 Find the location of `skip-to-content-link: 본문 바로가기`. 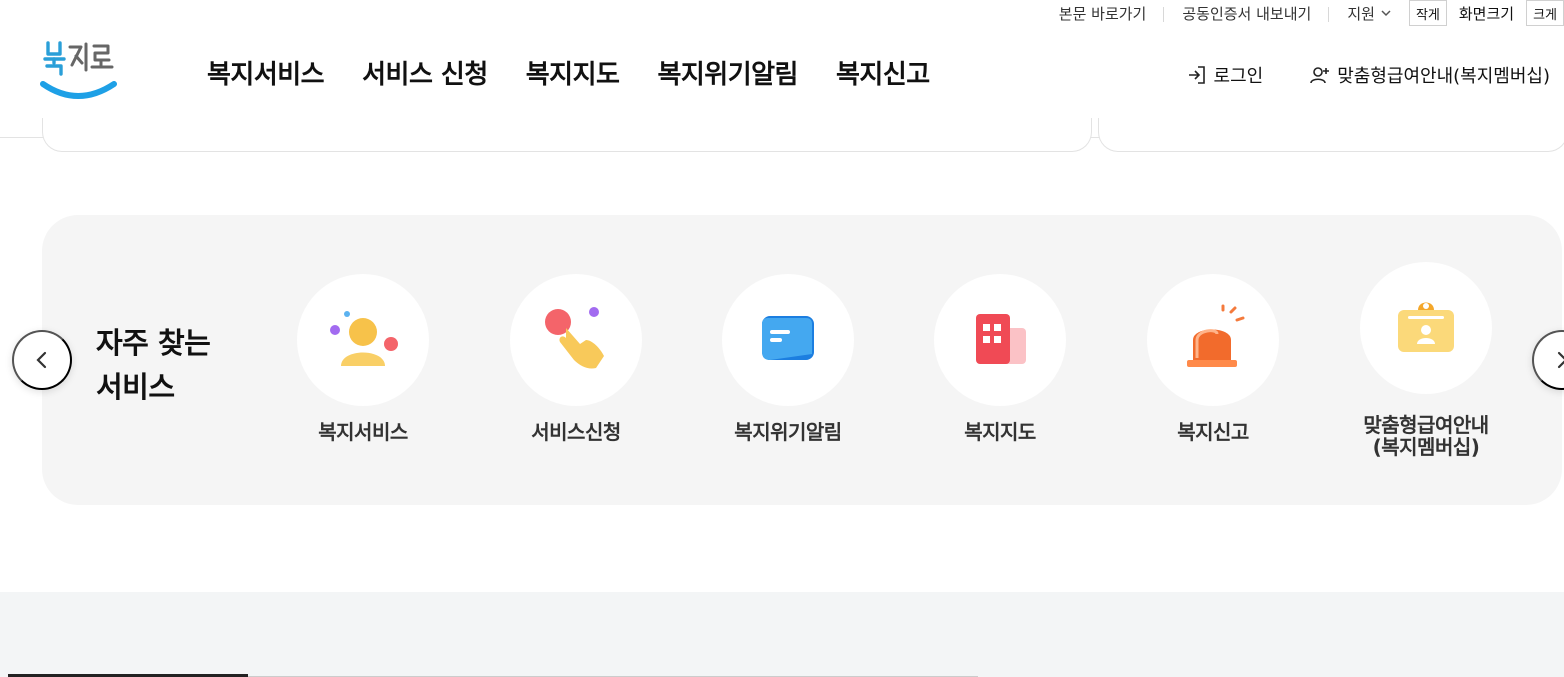

skip-to-content-link: 본문 바로가기 is located at coordinates (1103, 13).